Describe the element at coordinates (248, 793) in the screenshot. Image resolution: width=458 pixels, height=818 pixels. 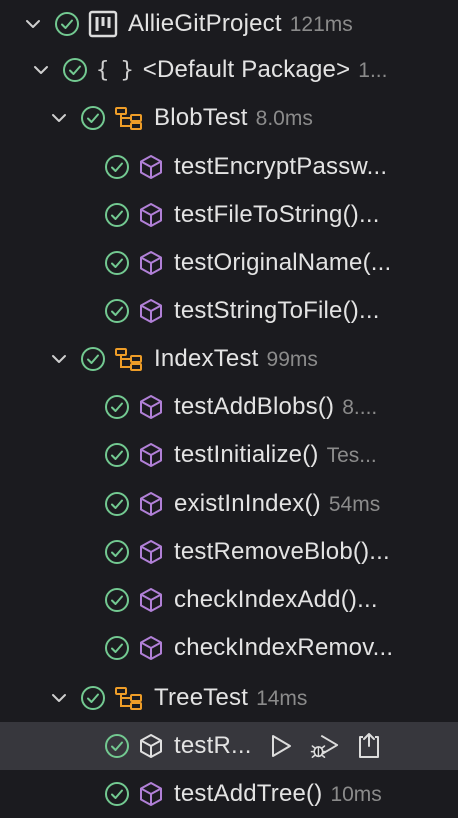
I see `method-name: testAddTree()` at that location.